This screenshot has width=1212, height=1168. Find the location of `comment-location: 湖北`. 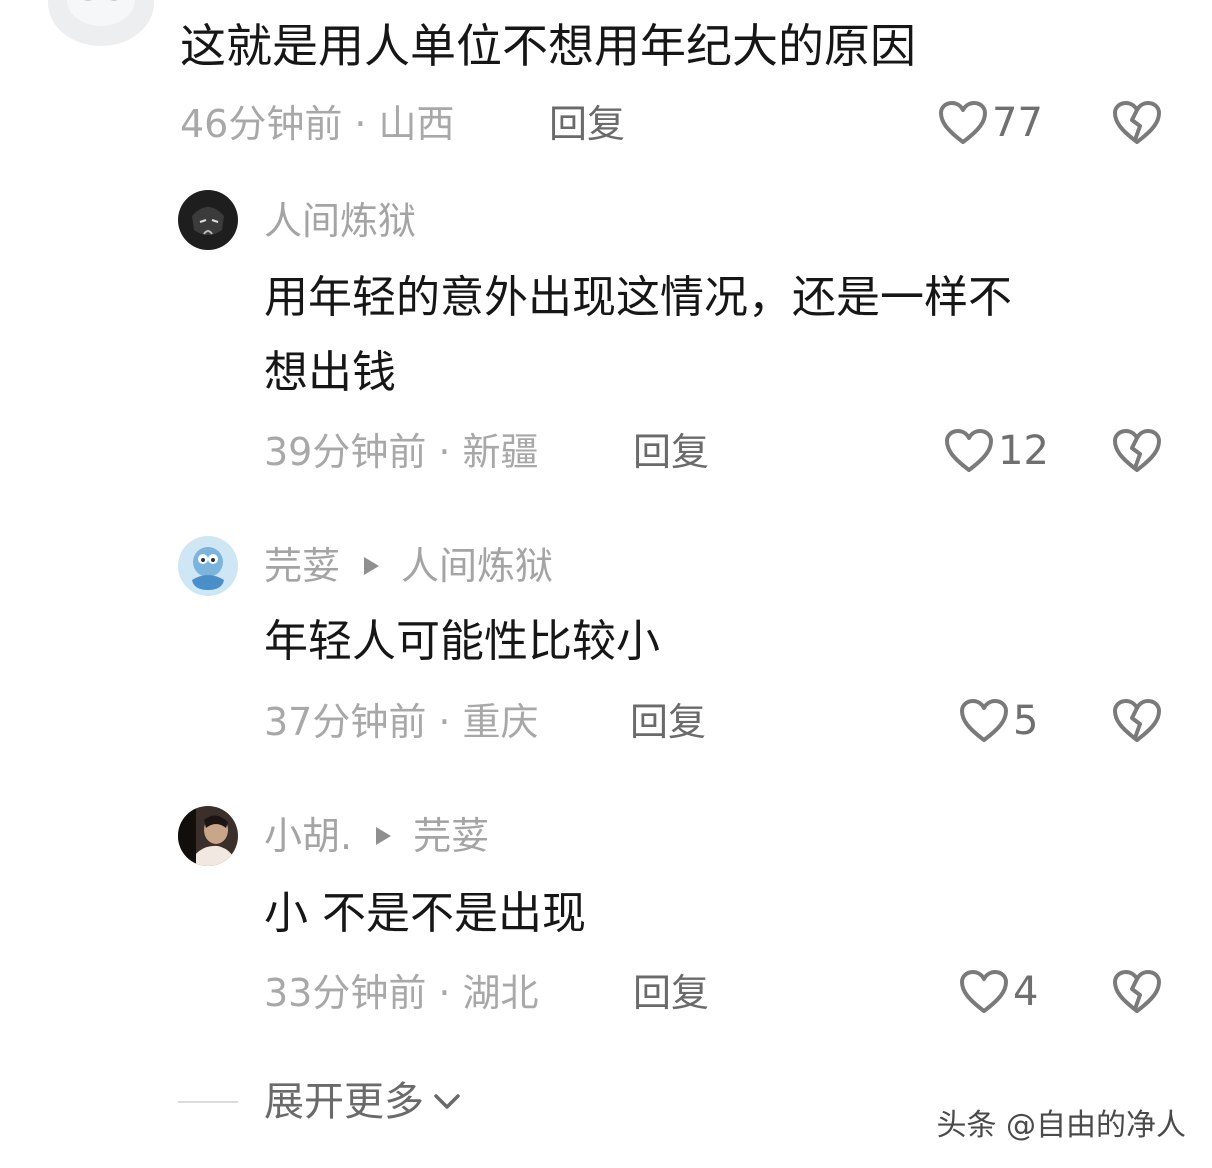

comment-location: 湖北 is located at coordinates (500, 993).